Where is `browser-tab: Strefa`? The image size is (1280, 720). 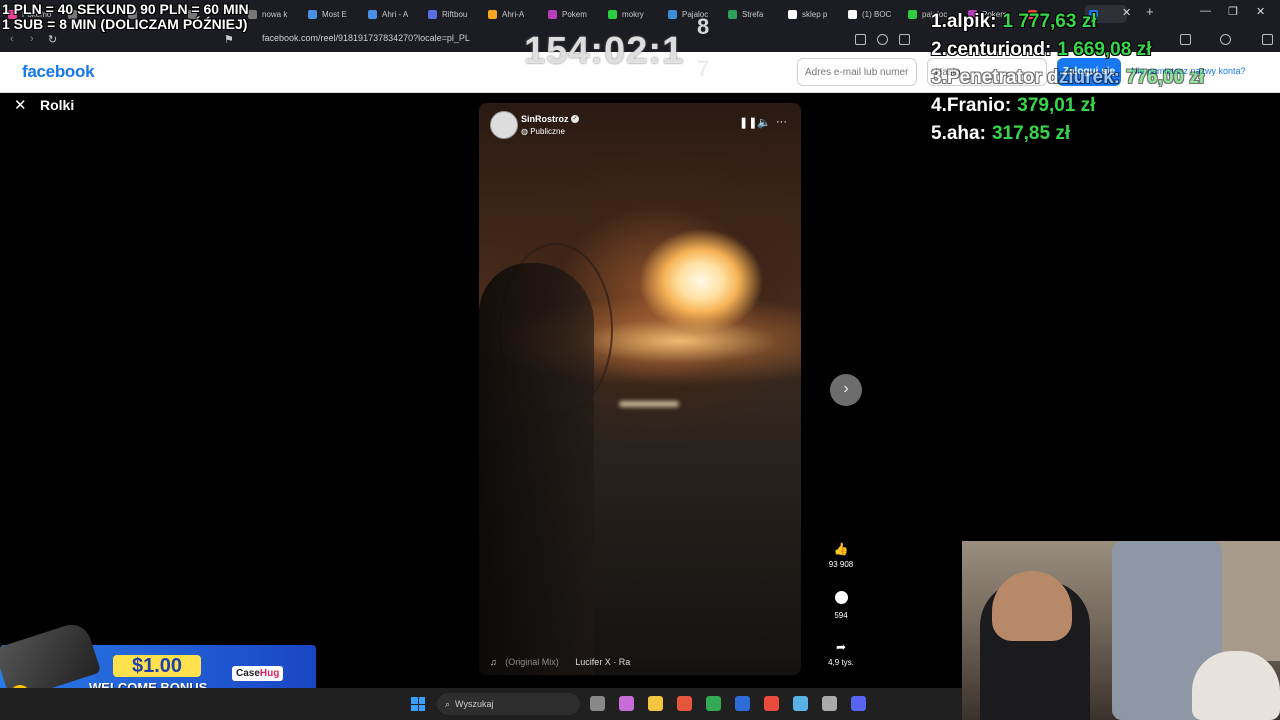 browser-tab: Strefa is located at coordinates (755, 14).